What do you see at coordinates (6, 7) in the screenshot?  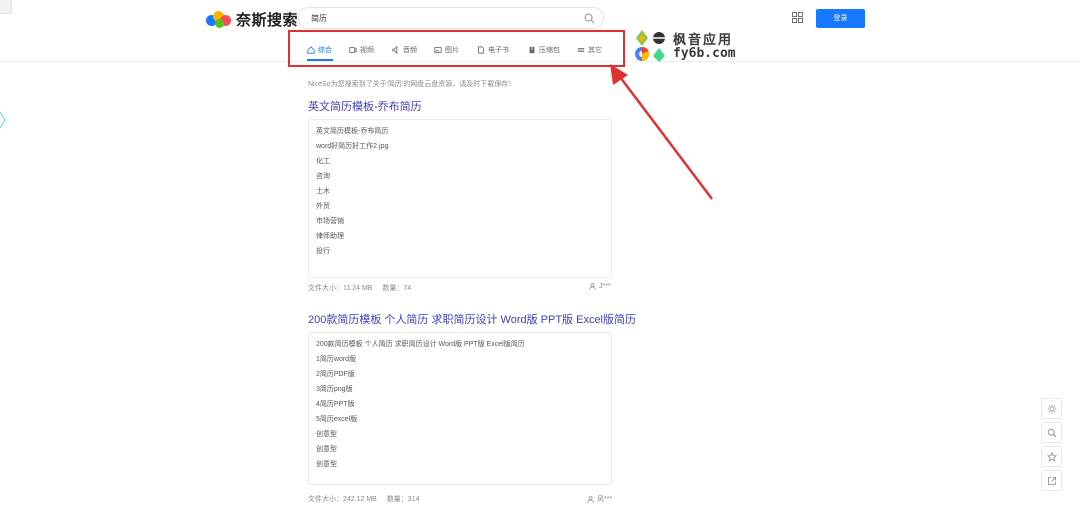 I see `corner-widget` at bounding box center [6, 7].